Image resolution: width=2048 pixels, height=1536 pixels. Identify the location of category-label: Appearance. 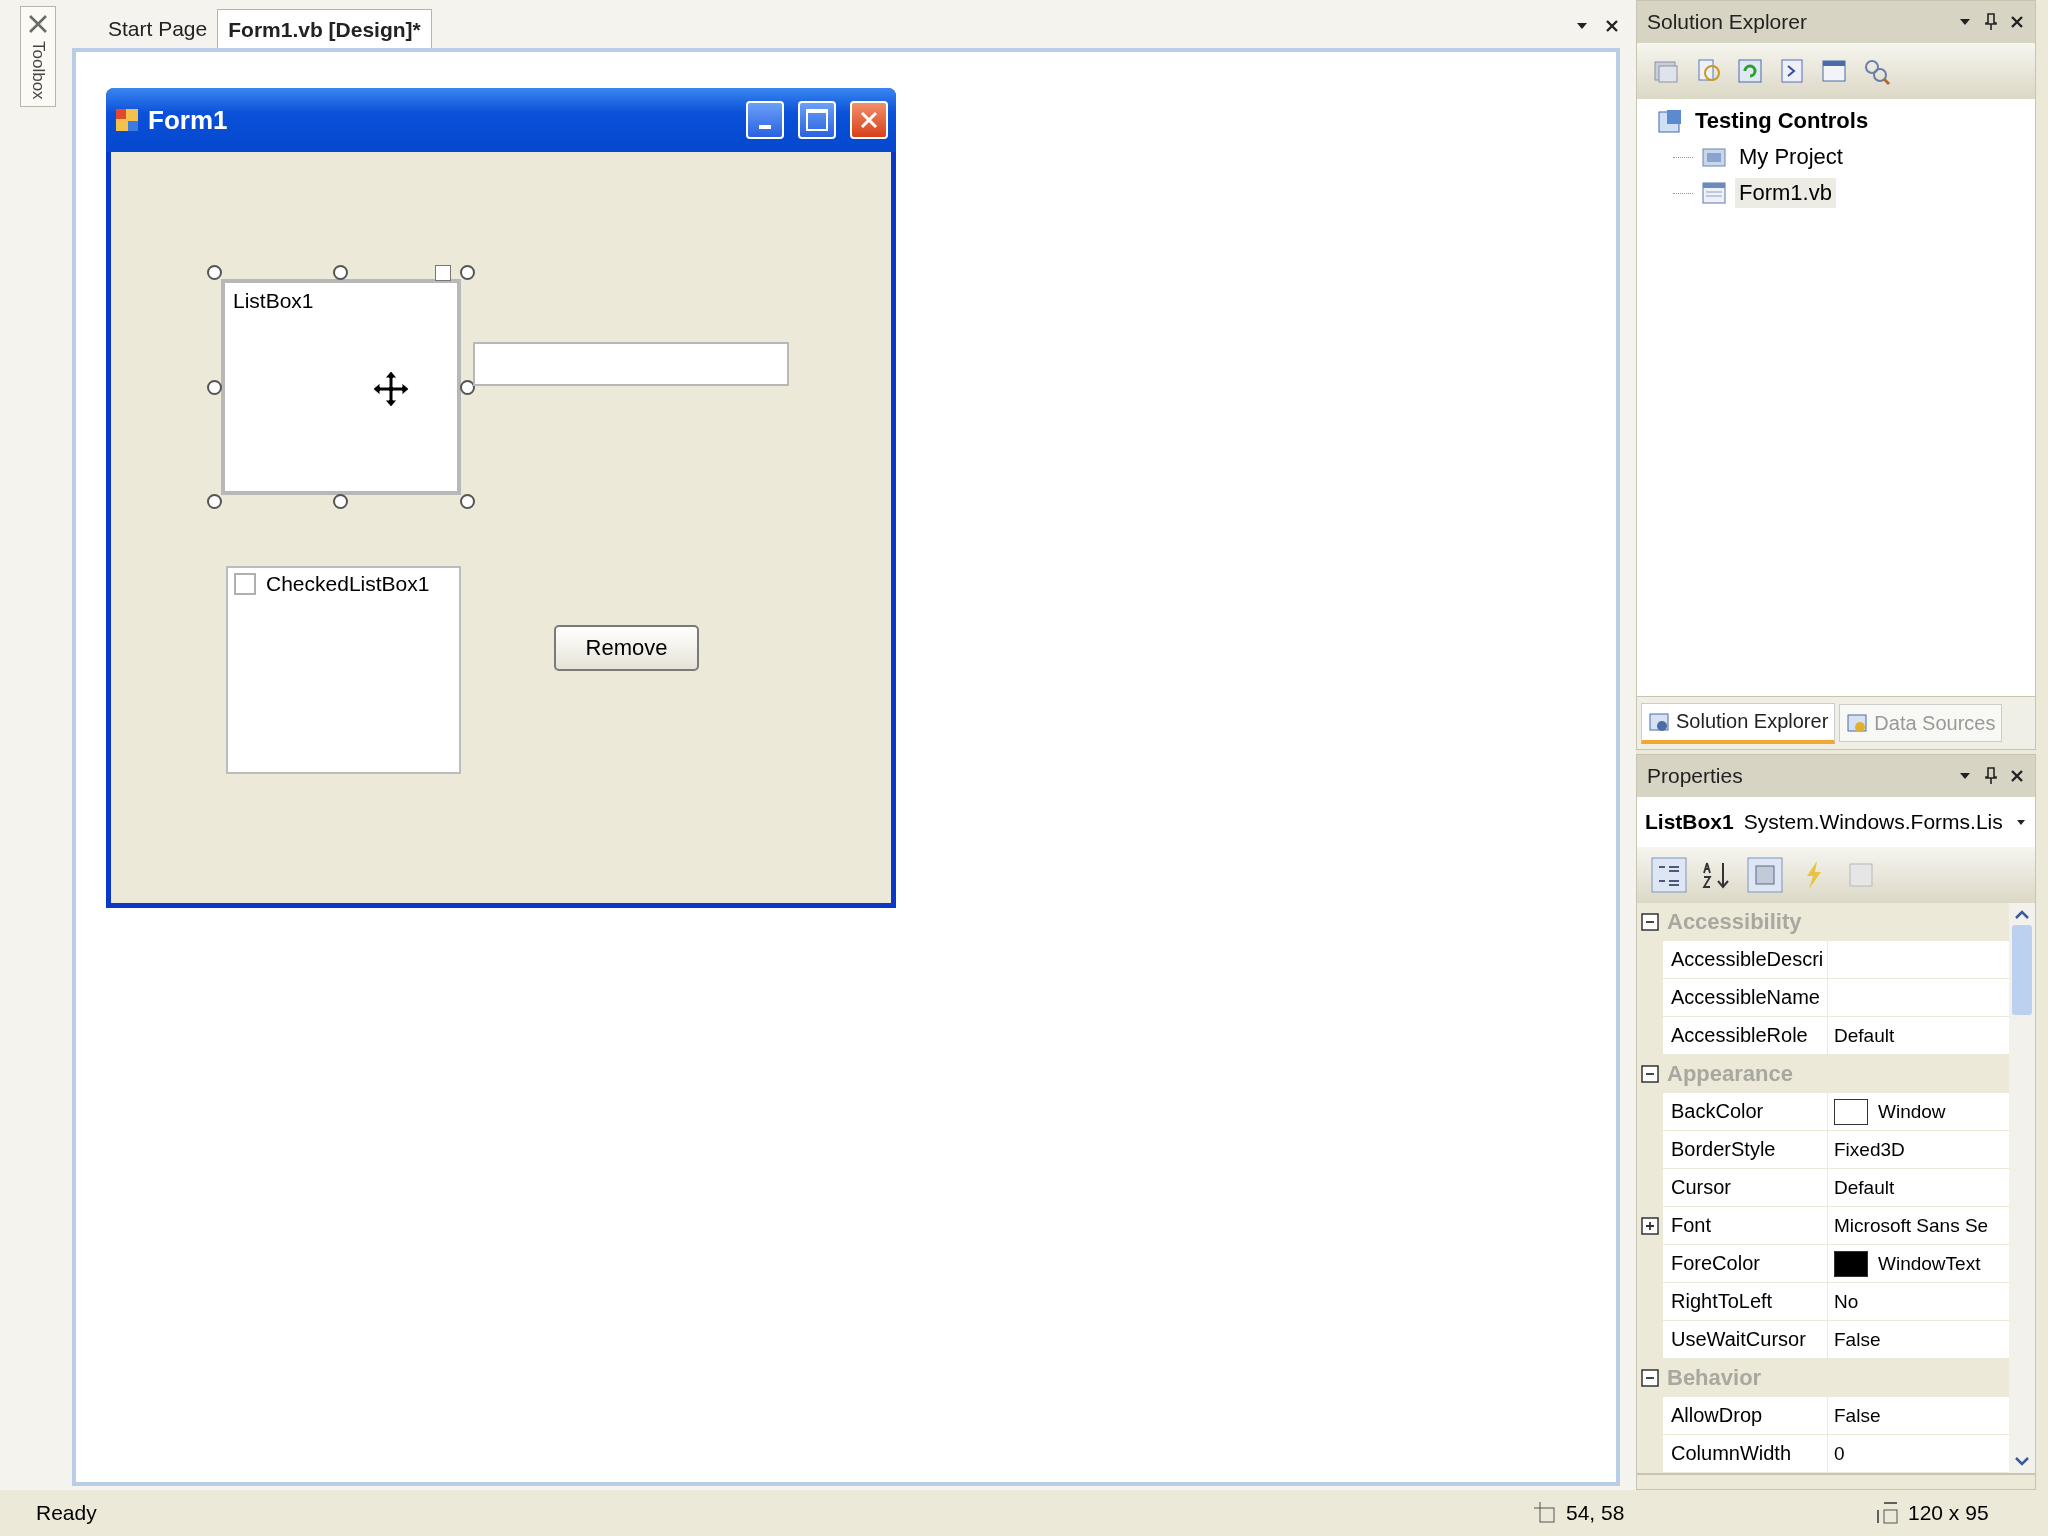
(1730, 1074).